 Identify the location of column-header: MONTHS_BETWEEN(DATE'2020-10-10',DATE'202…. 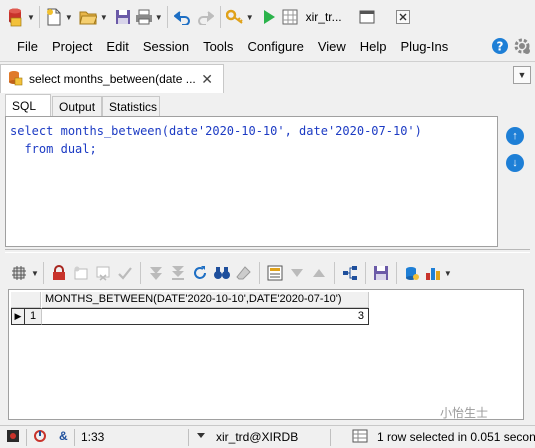
(205, 300).